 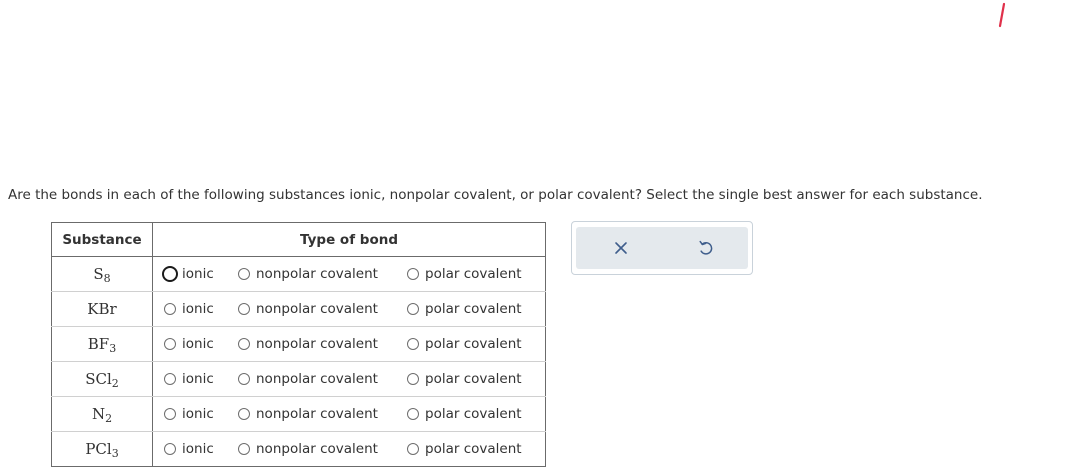 I want to click on answer-toolbar-panel, so click(x=662, y=248).